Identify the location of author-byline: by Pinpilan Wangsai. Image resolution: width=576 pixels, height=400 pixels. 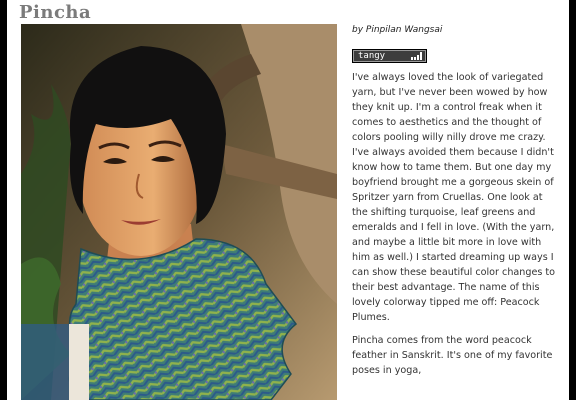
(397, 30).